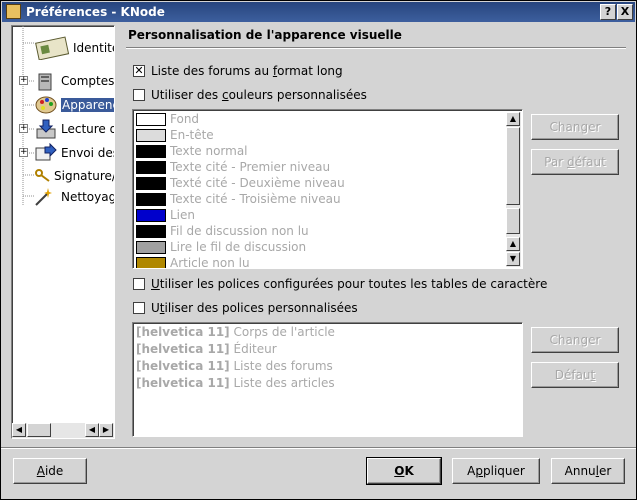 This screenshot has height=500, width=637. I want to click on tree-item-label: Lecture des, so click(87, 129).